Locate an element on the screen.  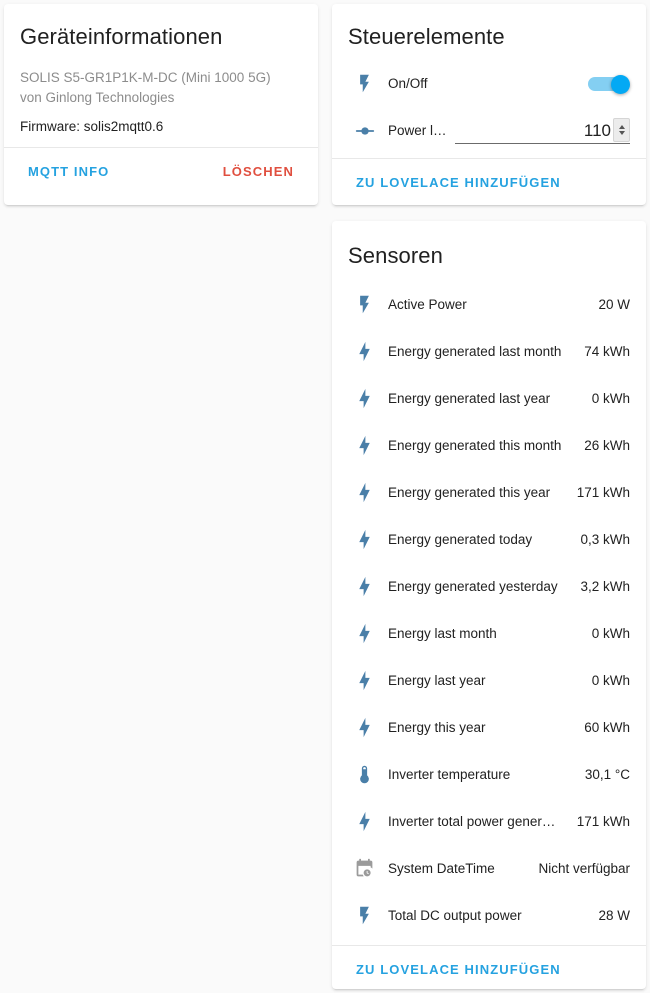
sensor-row: Energy generated today 0,3 kWh is located at coordinates (489, 539).